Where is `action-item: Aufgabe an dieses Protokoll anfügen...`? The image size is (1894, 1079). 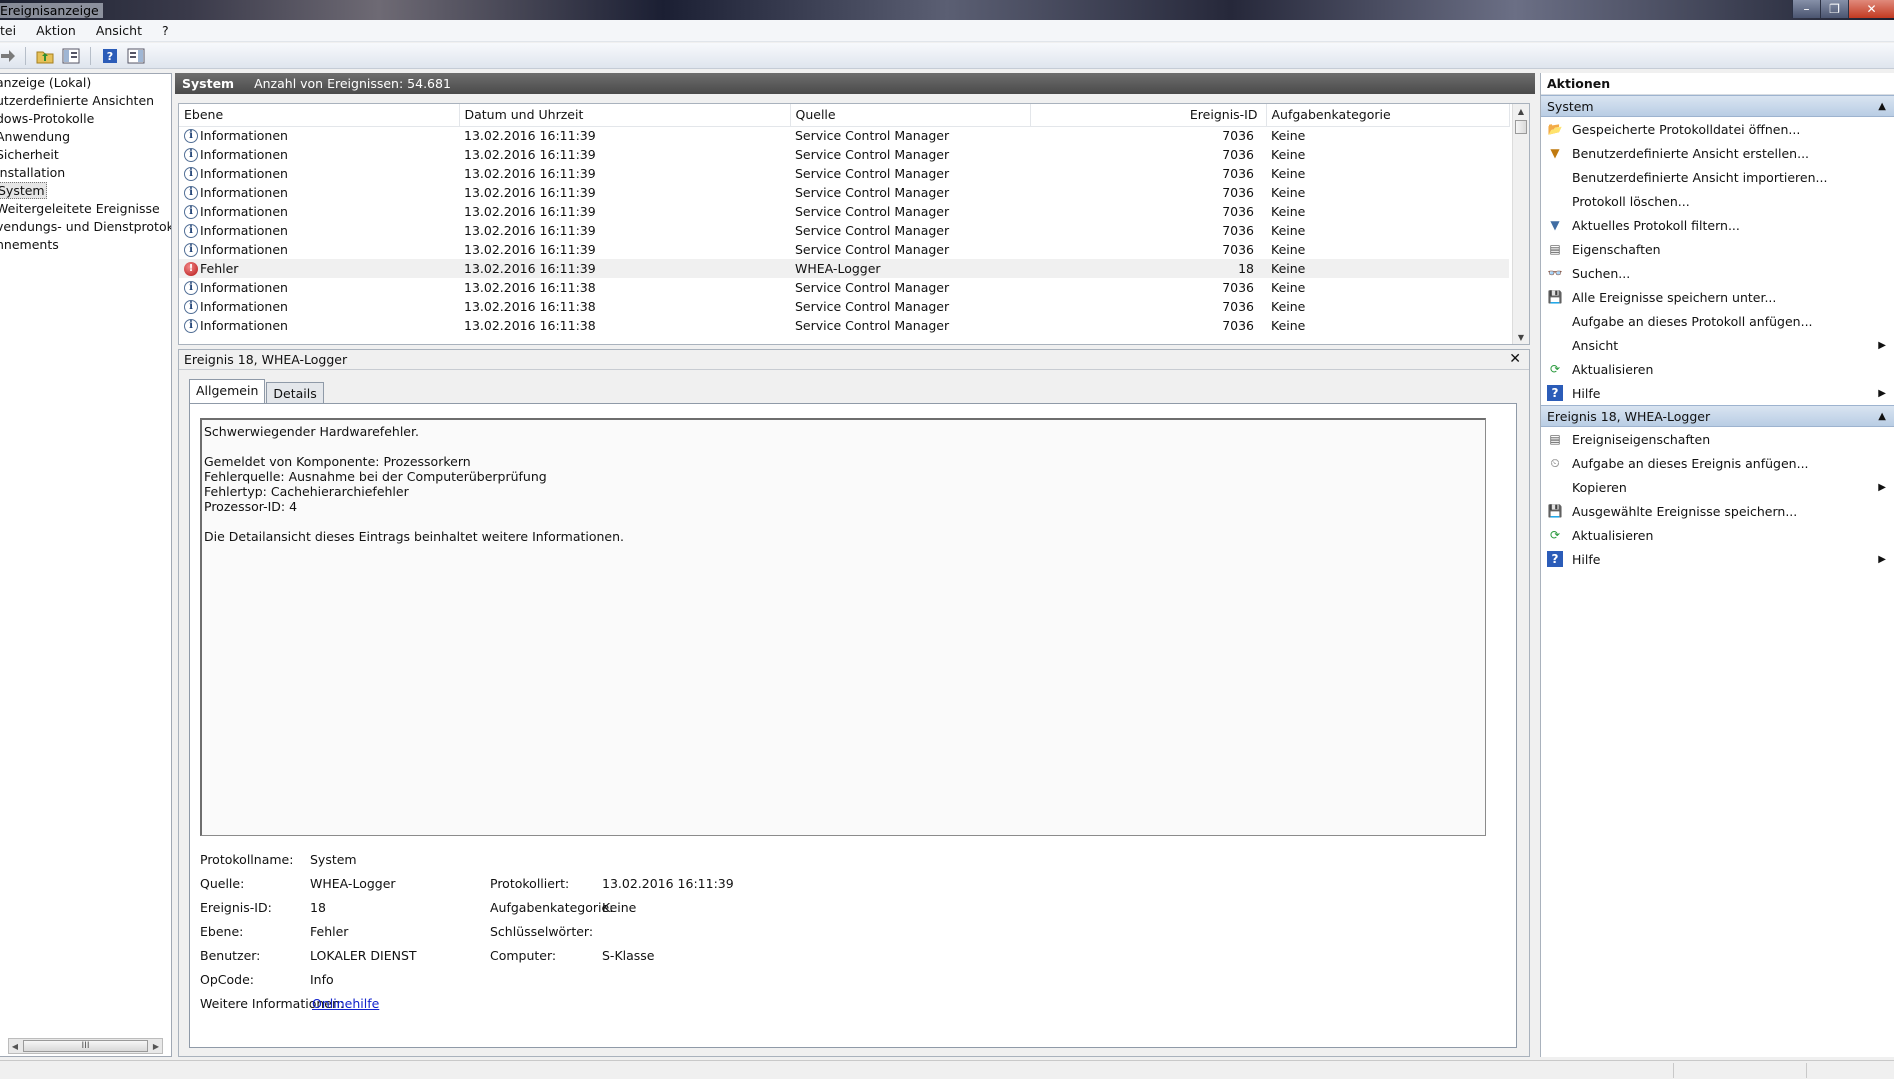 action-item: Aufgabe an dieses Protokoll anfügen... is located at coordinates (1717, 321).